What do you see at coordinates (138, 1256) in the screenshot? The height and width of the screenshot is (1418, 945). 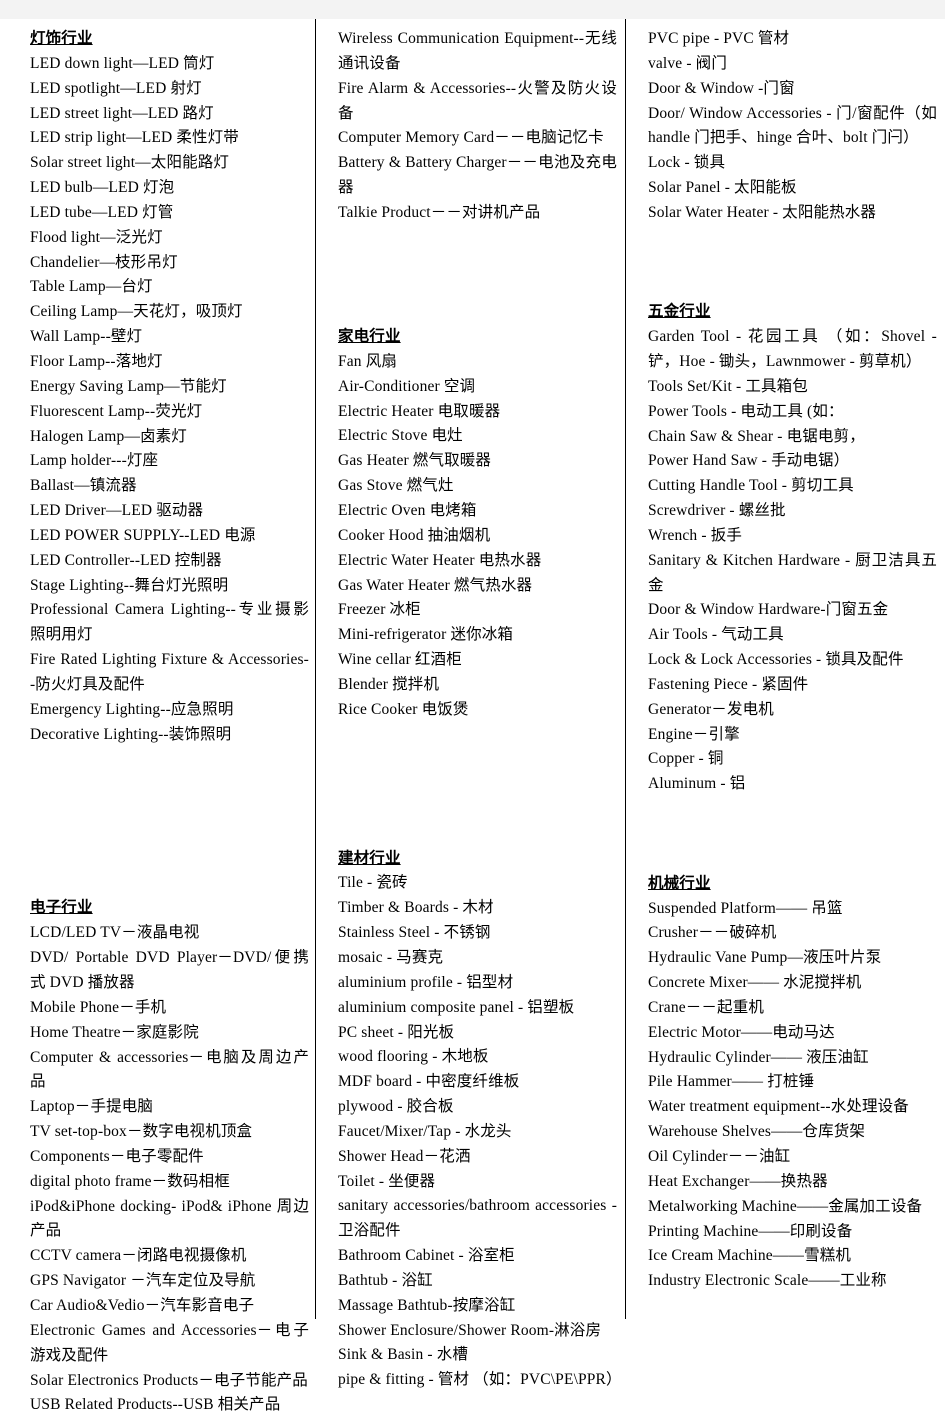 I see `list-item: CCTV camera－闭路电视摄像机` at bounding box center [138, 1256].